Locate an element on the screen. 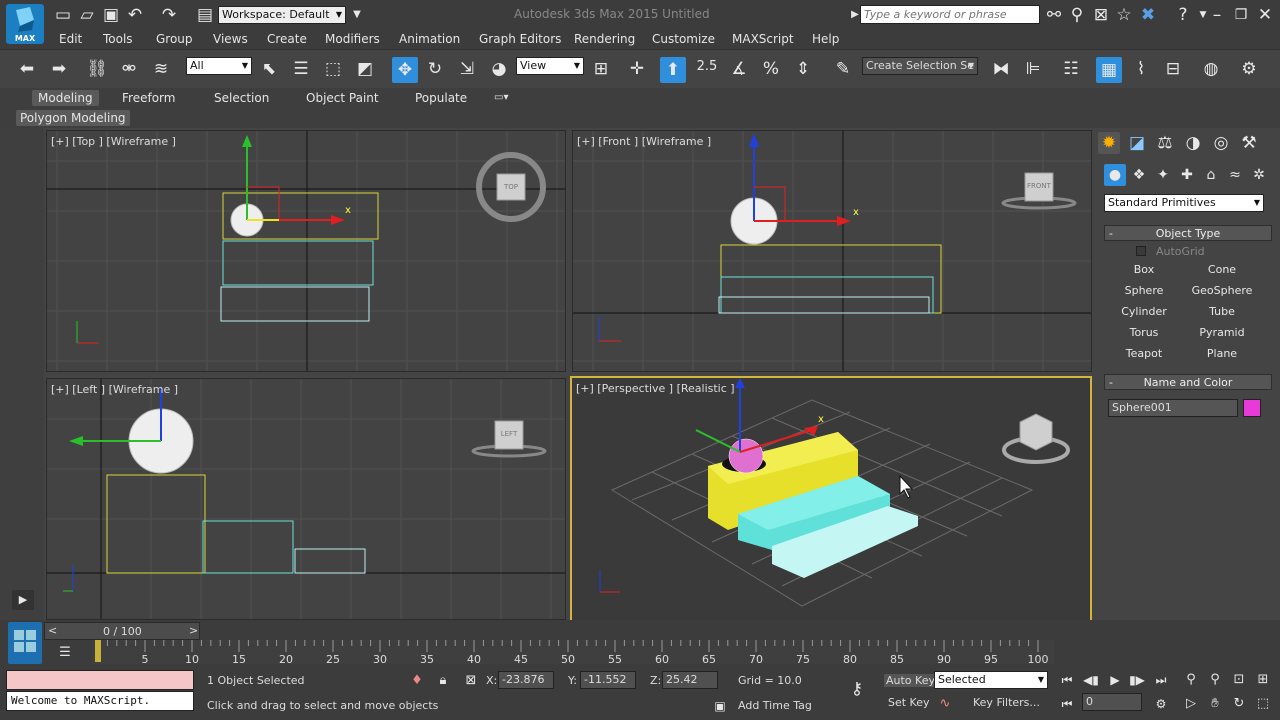 Image resolution: width=1280 pixels, height=720 pixels. zoom-icon: ⚲ is located at coordinates (1191, 680).